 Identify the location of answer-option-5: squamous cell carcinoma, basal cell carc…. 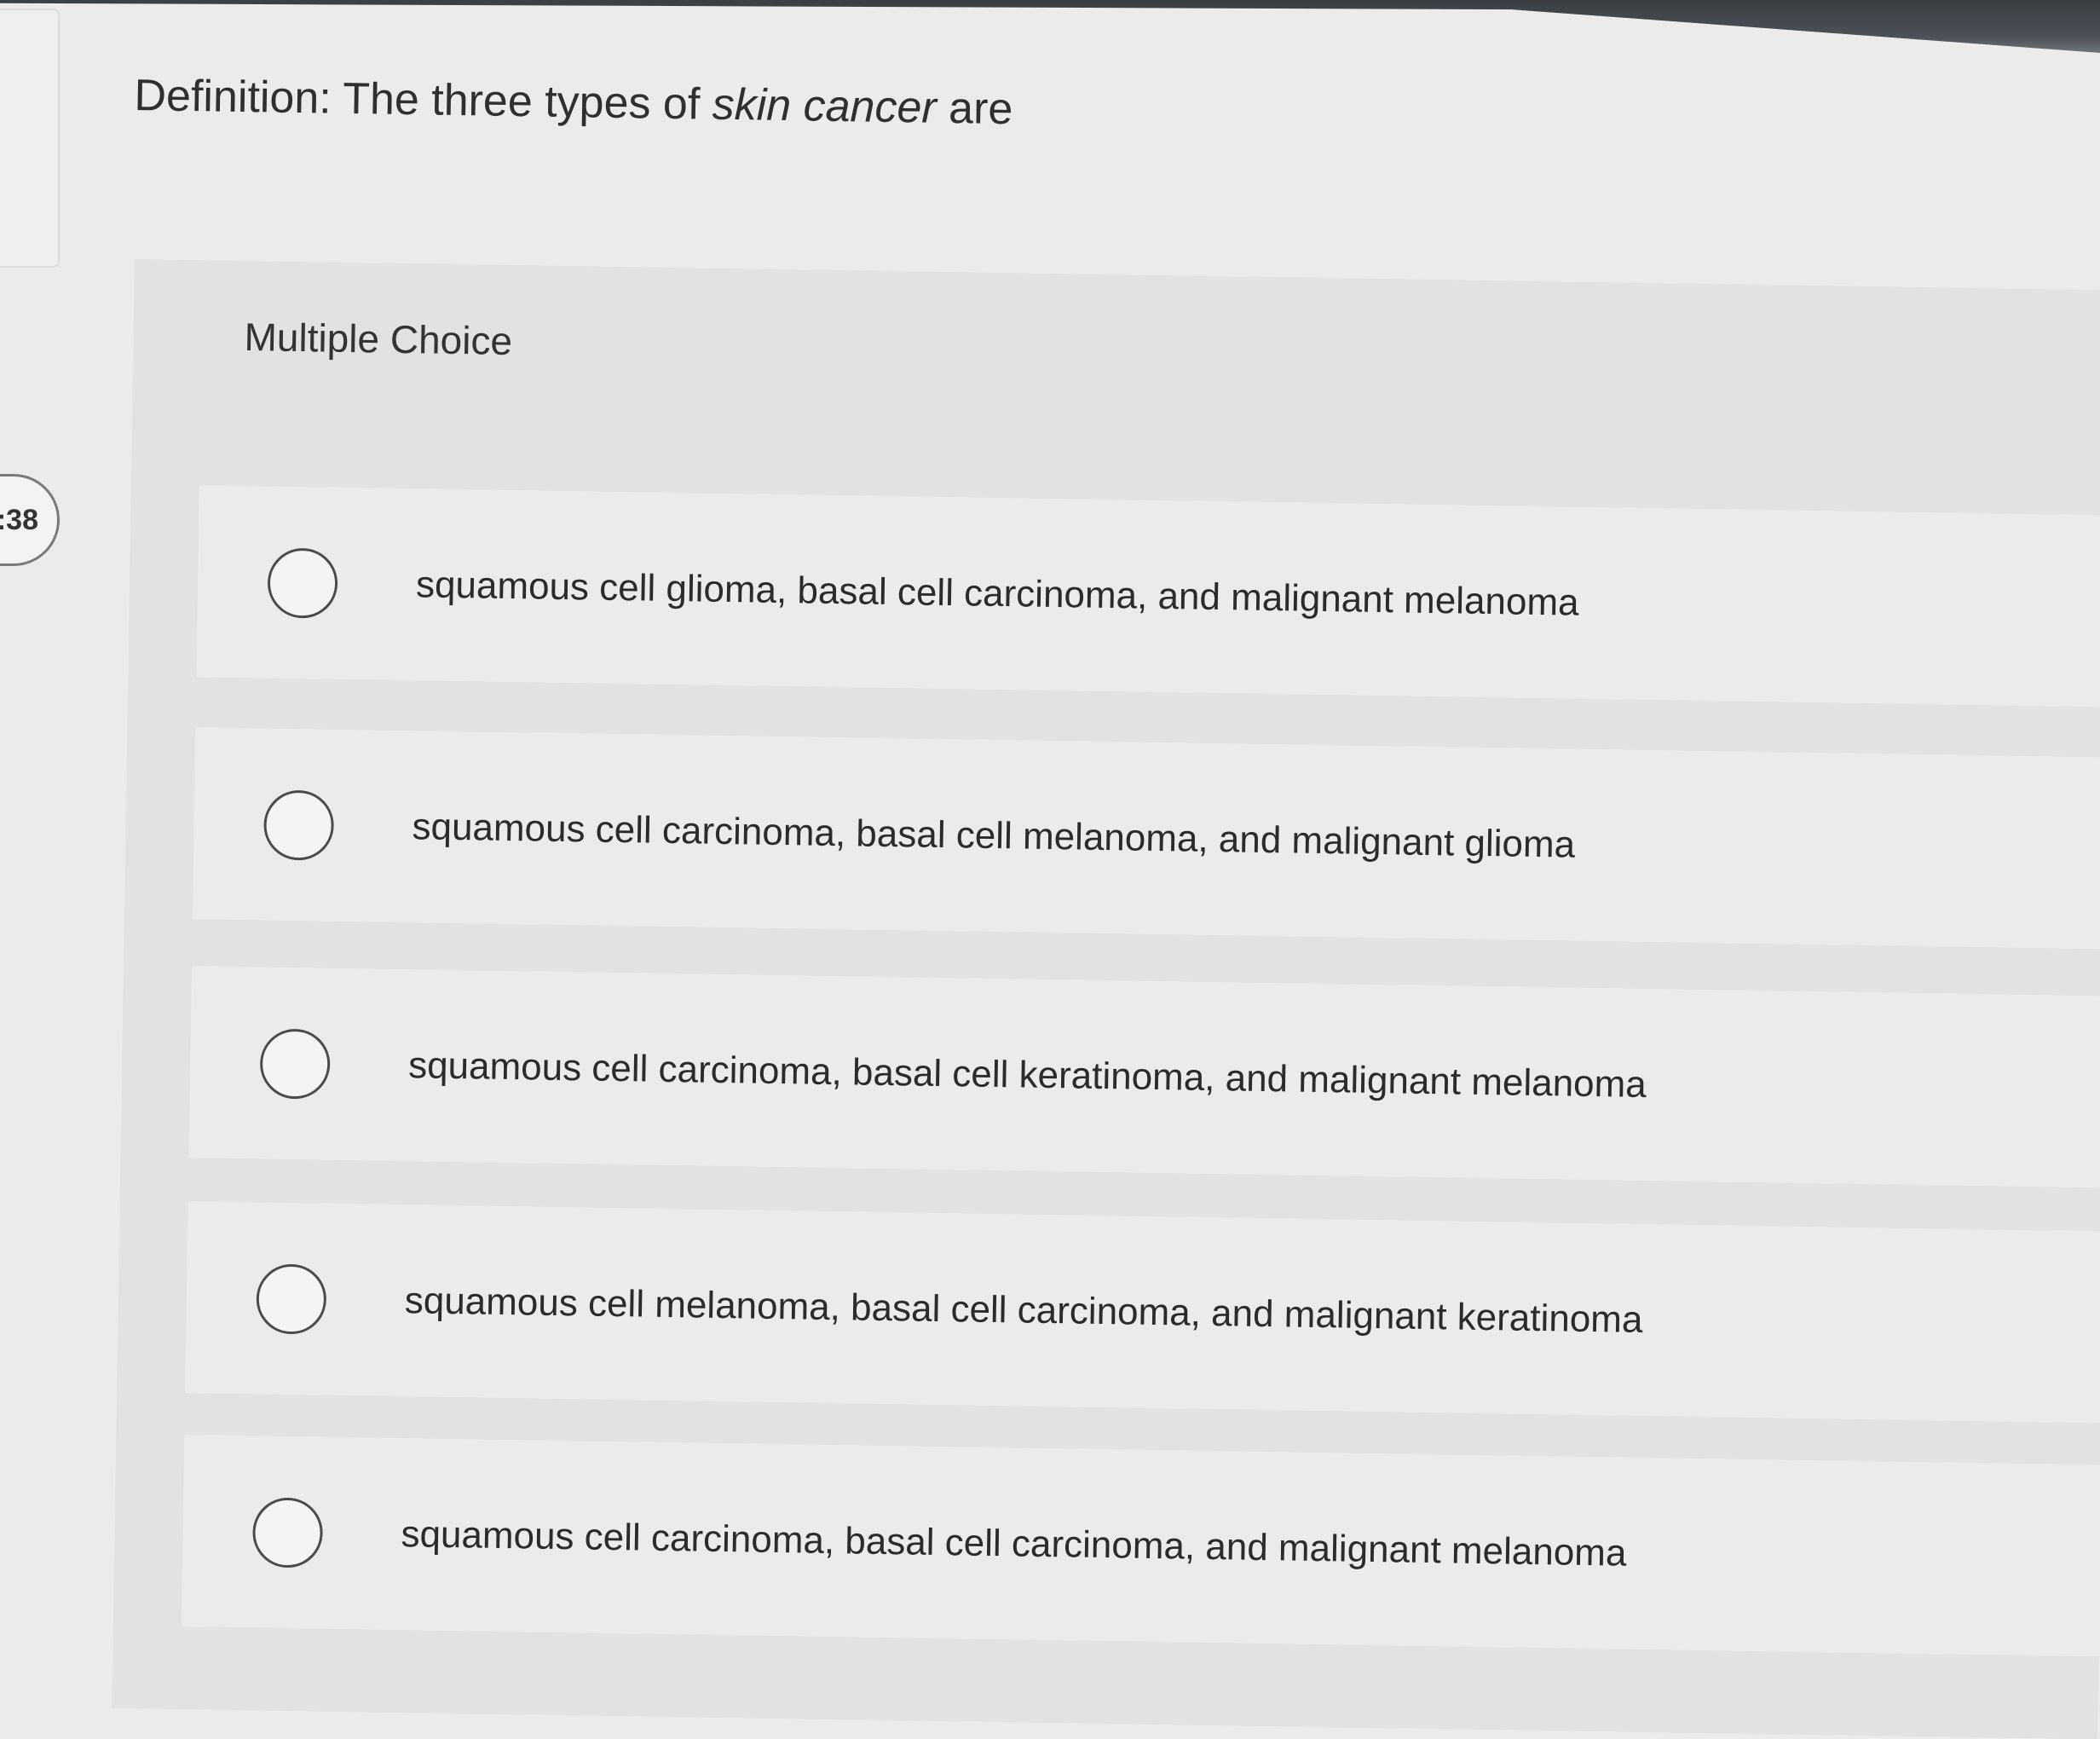
(1140, 1546).